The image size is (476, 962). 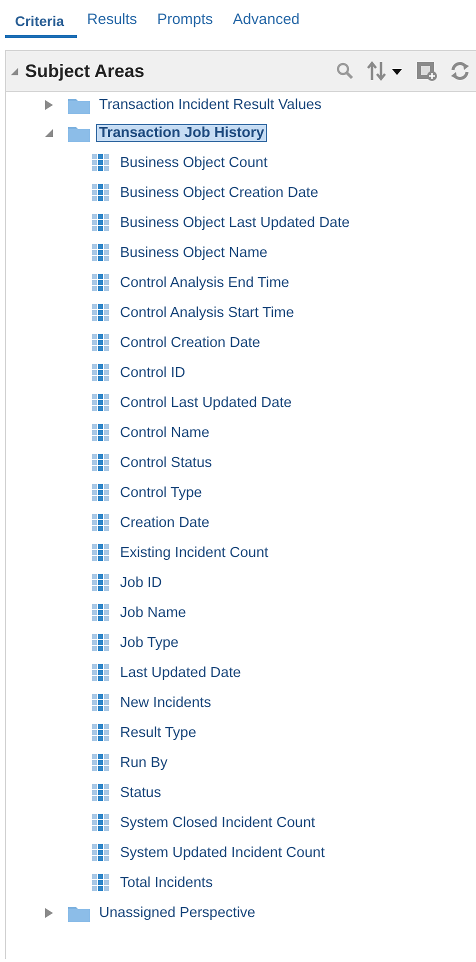 I want to click on column-label: System Updated Incident Count, so click(x=222, y=853).